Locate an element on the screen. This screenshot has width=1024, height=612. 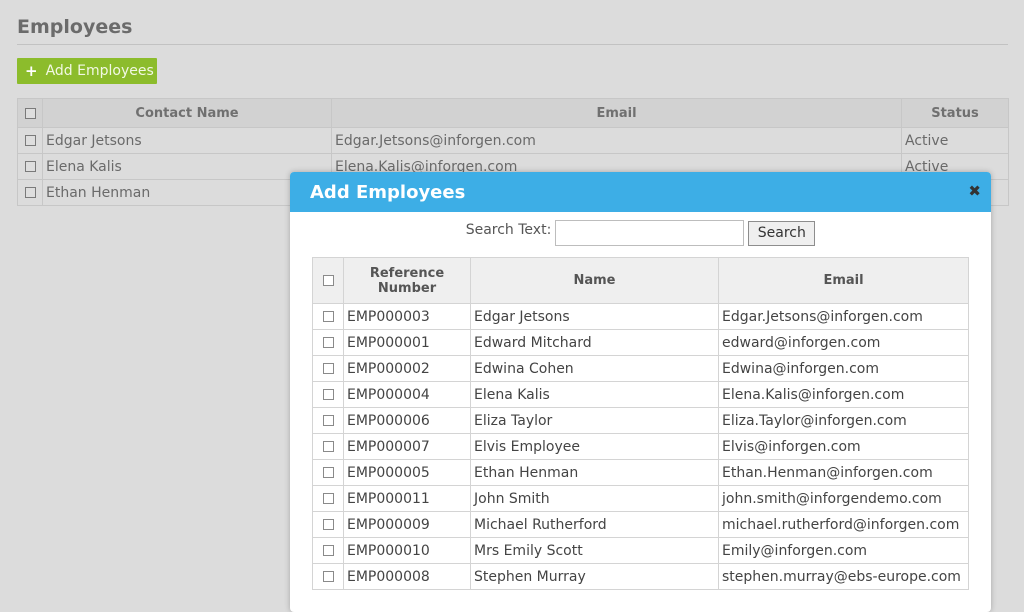
header-reference-number: Reference Number is located at coordinates (407, 280).